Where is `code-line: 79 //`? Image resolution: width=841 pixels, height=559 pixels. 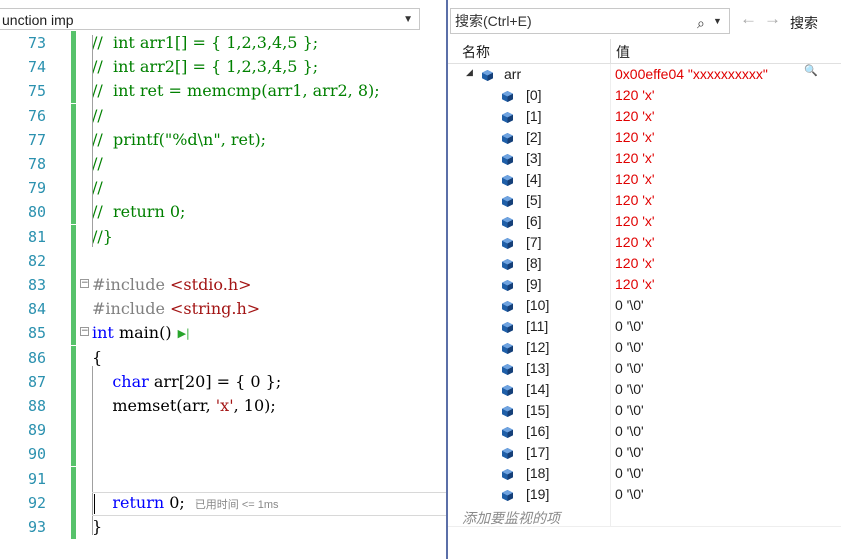 code-line: 79 // is located at coordinates (223, 188).